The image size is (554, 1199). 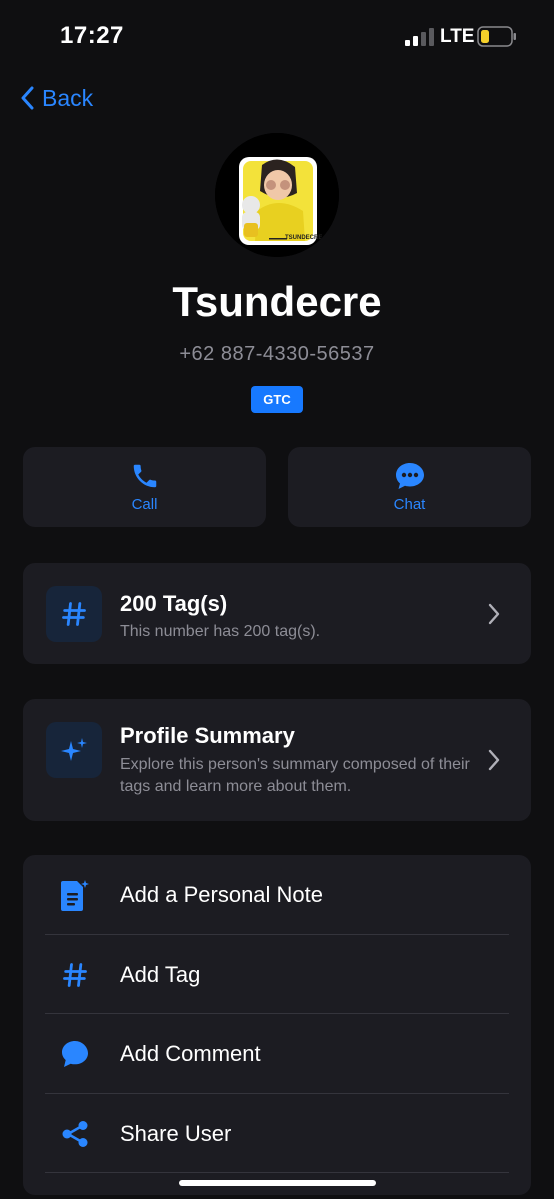 I want to click on note-icon, so click(x=75, y=895).